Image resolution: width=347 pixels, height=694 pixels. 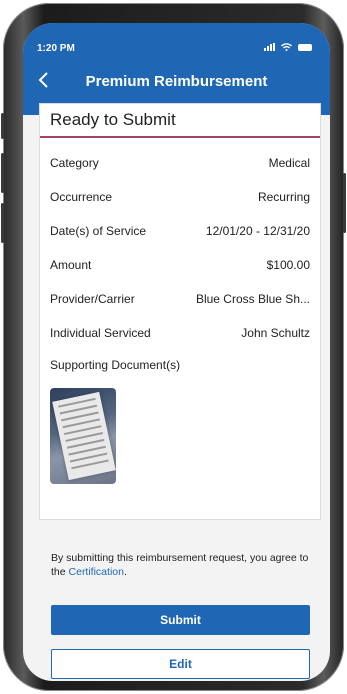 I want to click on row-label: Category, so click(x=74, y=163).